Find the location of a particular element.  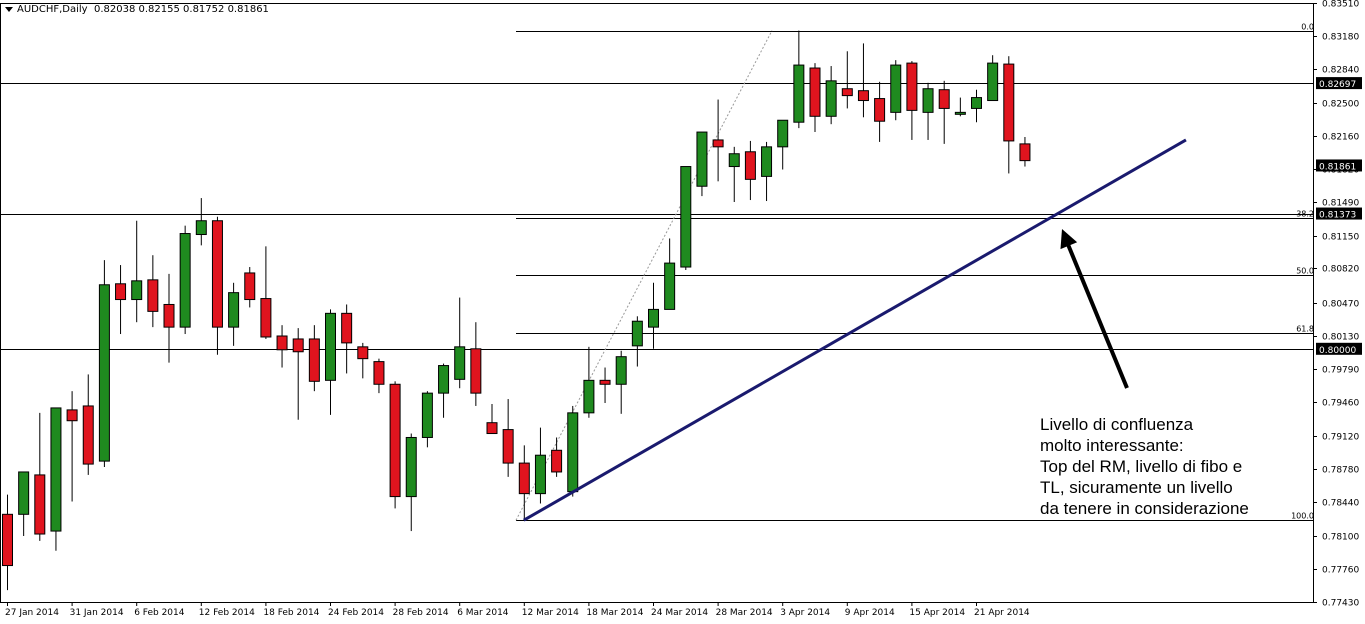

arrow-layer is located at coordinates (1094, 309).